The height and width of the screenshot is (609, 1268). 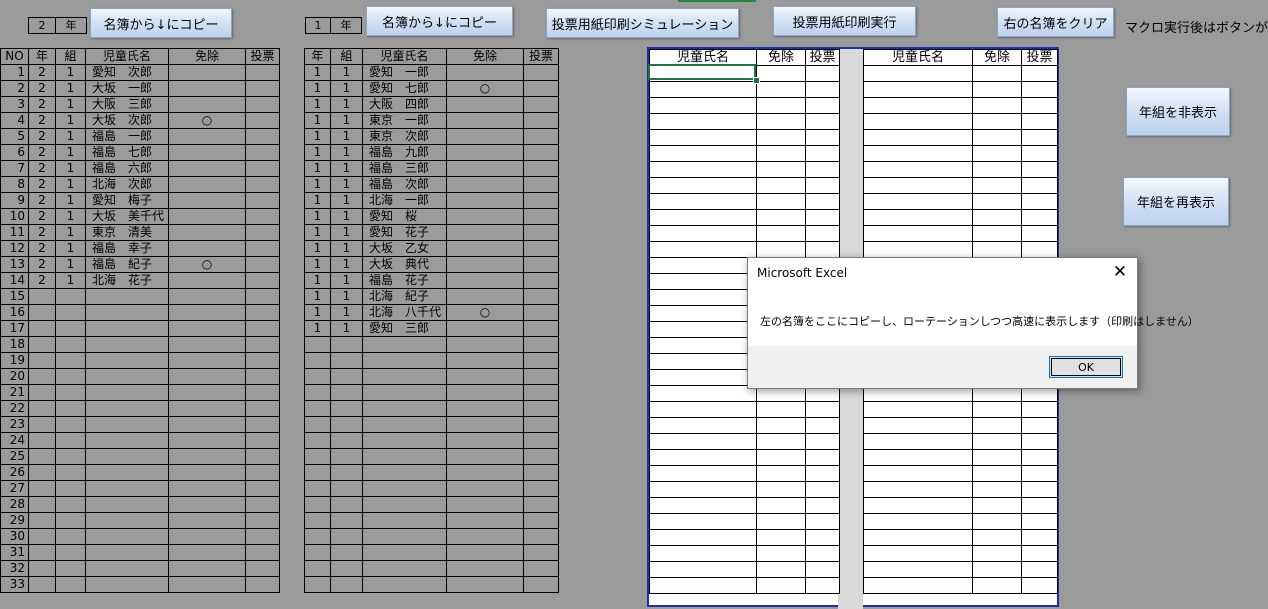 What do you see at coordinates (485, 88) in the screenshot?
I see `exempt-cell: ○` at bounding box center [485, 88].